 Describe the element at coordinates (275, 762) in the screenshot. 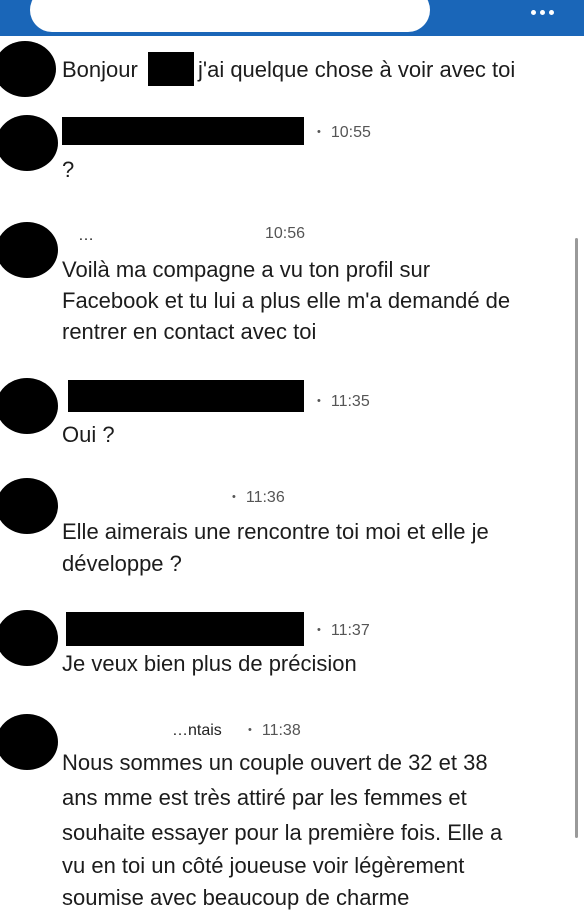

I see `message-line: Nous sommes un couple ouvert de 32 et 38` at that location.